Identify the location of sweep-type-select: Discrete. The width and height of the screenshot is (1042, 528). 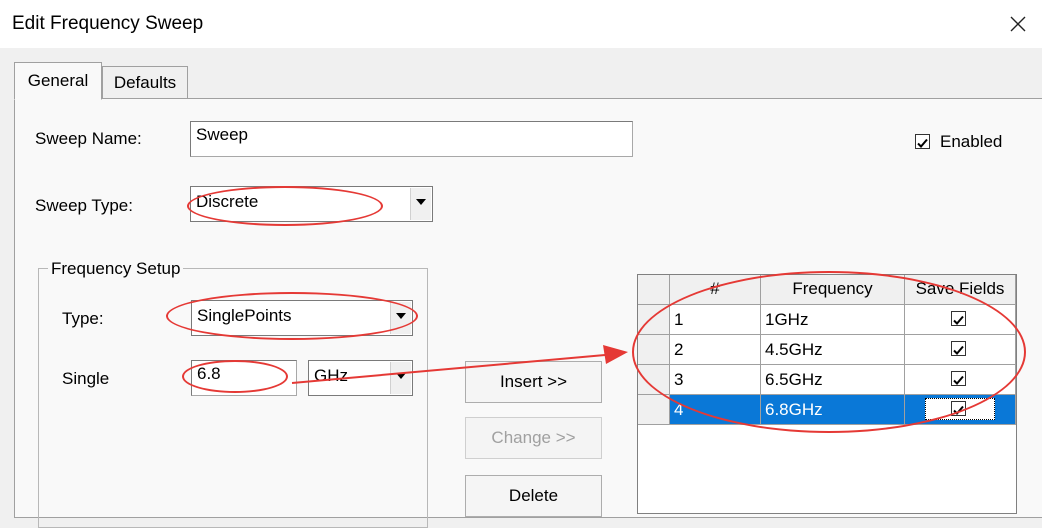
(311, 204).